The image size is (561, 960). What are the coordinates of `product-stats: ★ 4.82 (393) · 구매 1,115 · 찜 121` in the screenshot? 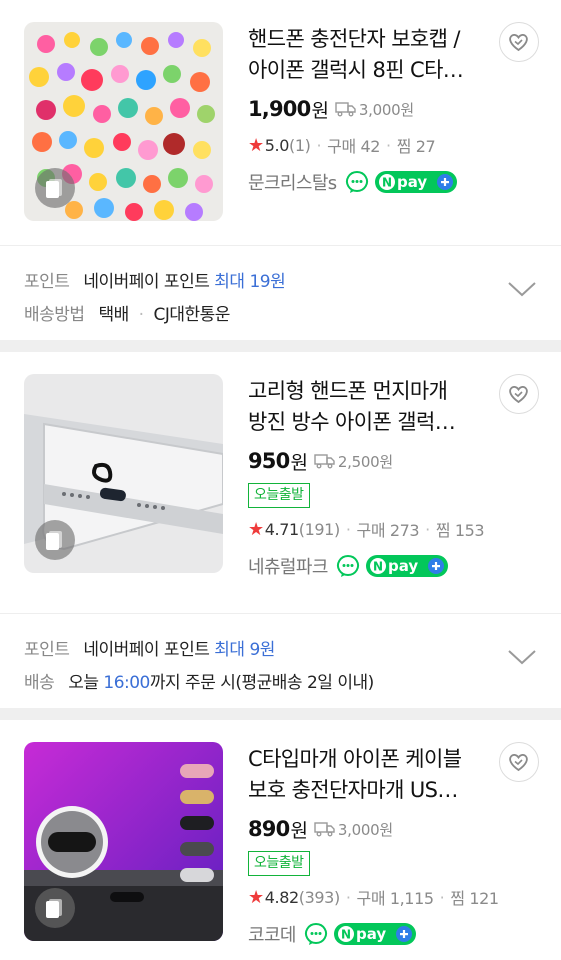 It's located at (373, 897).